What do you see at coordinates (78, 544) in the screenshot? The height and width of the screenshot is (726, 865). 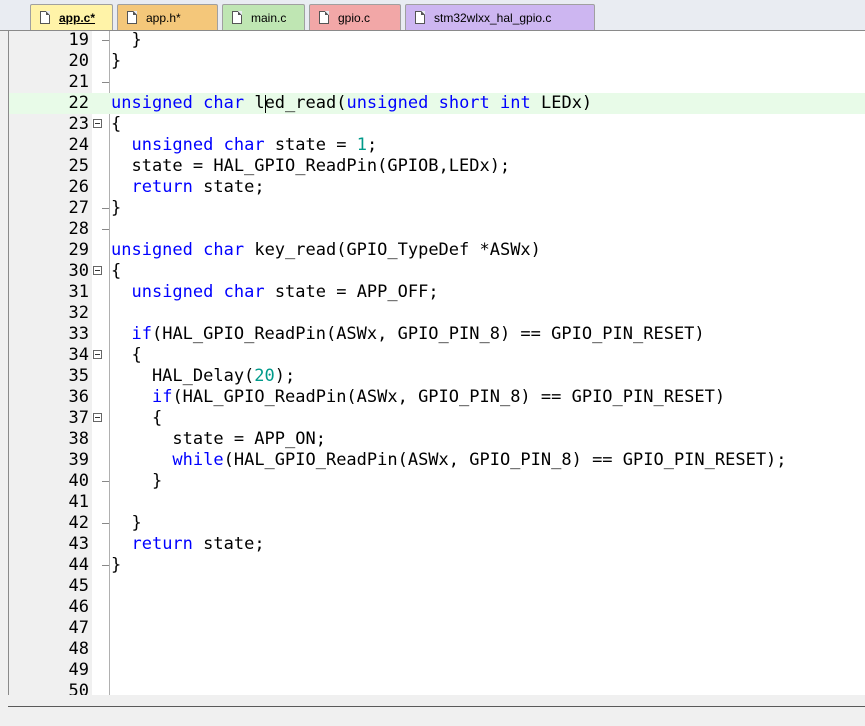 I see `line-number: 43` at bounding box center [78, 544].